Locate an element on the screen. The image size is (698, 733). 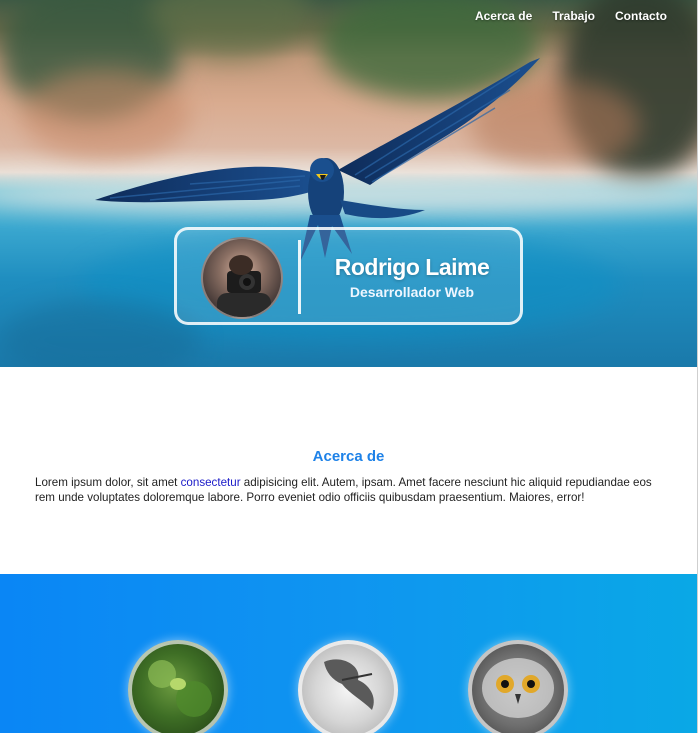
work-thumbnail-bird is located at coordinates (348, 686).